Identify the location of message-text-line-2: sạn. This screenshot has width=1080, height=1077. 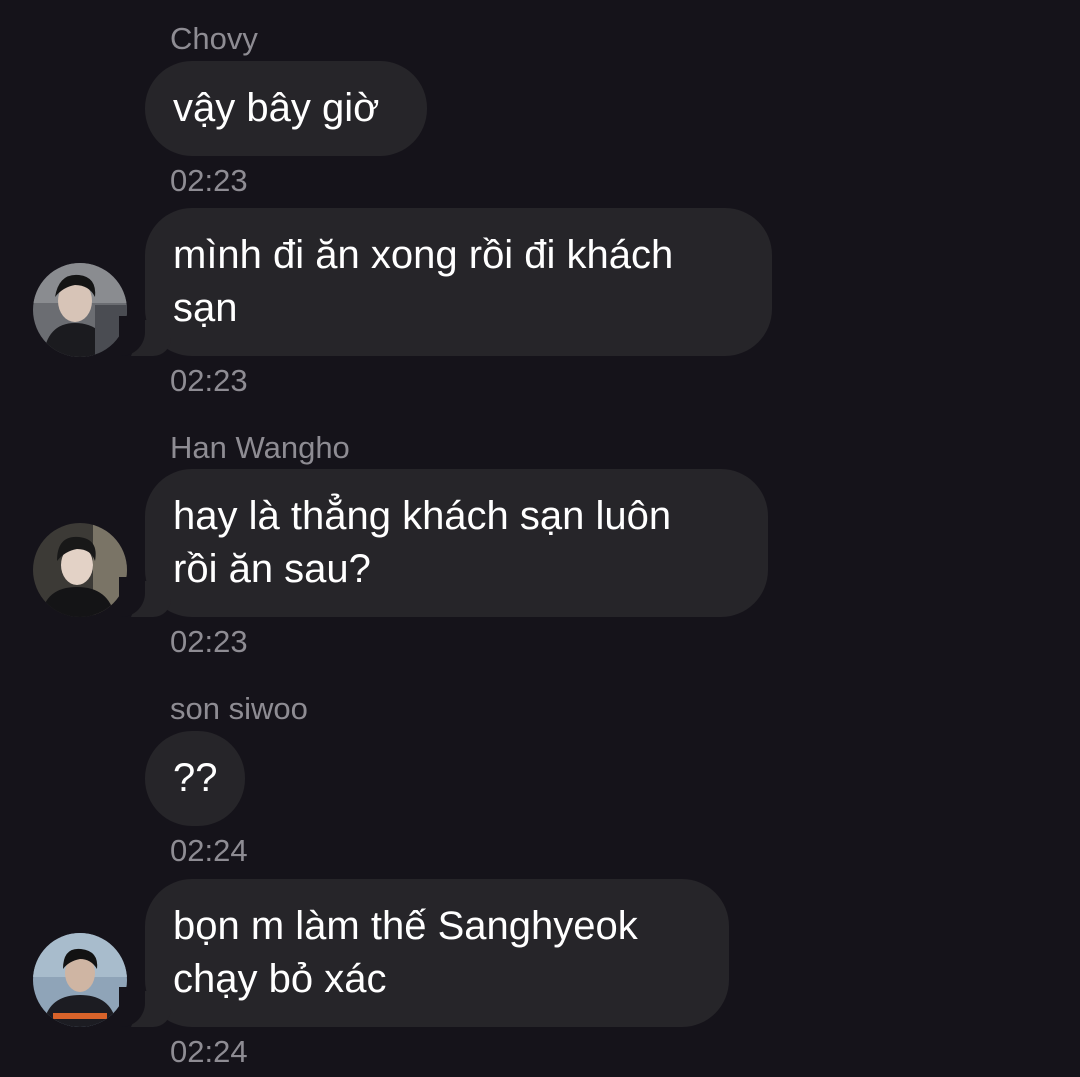
(205, 308).